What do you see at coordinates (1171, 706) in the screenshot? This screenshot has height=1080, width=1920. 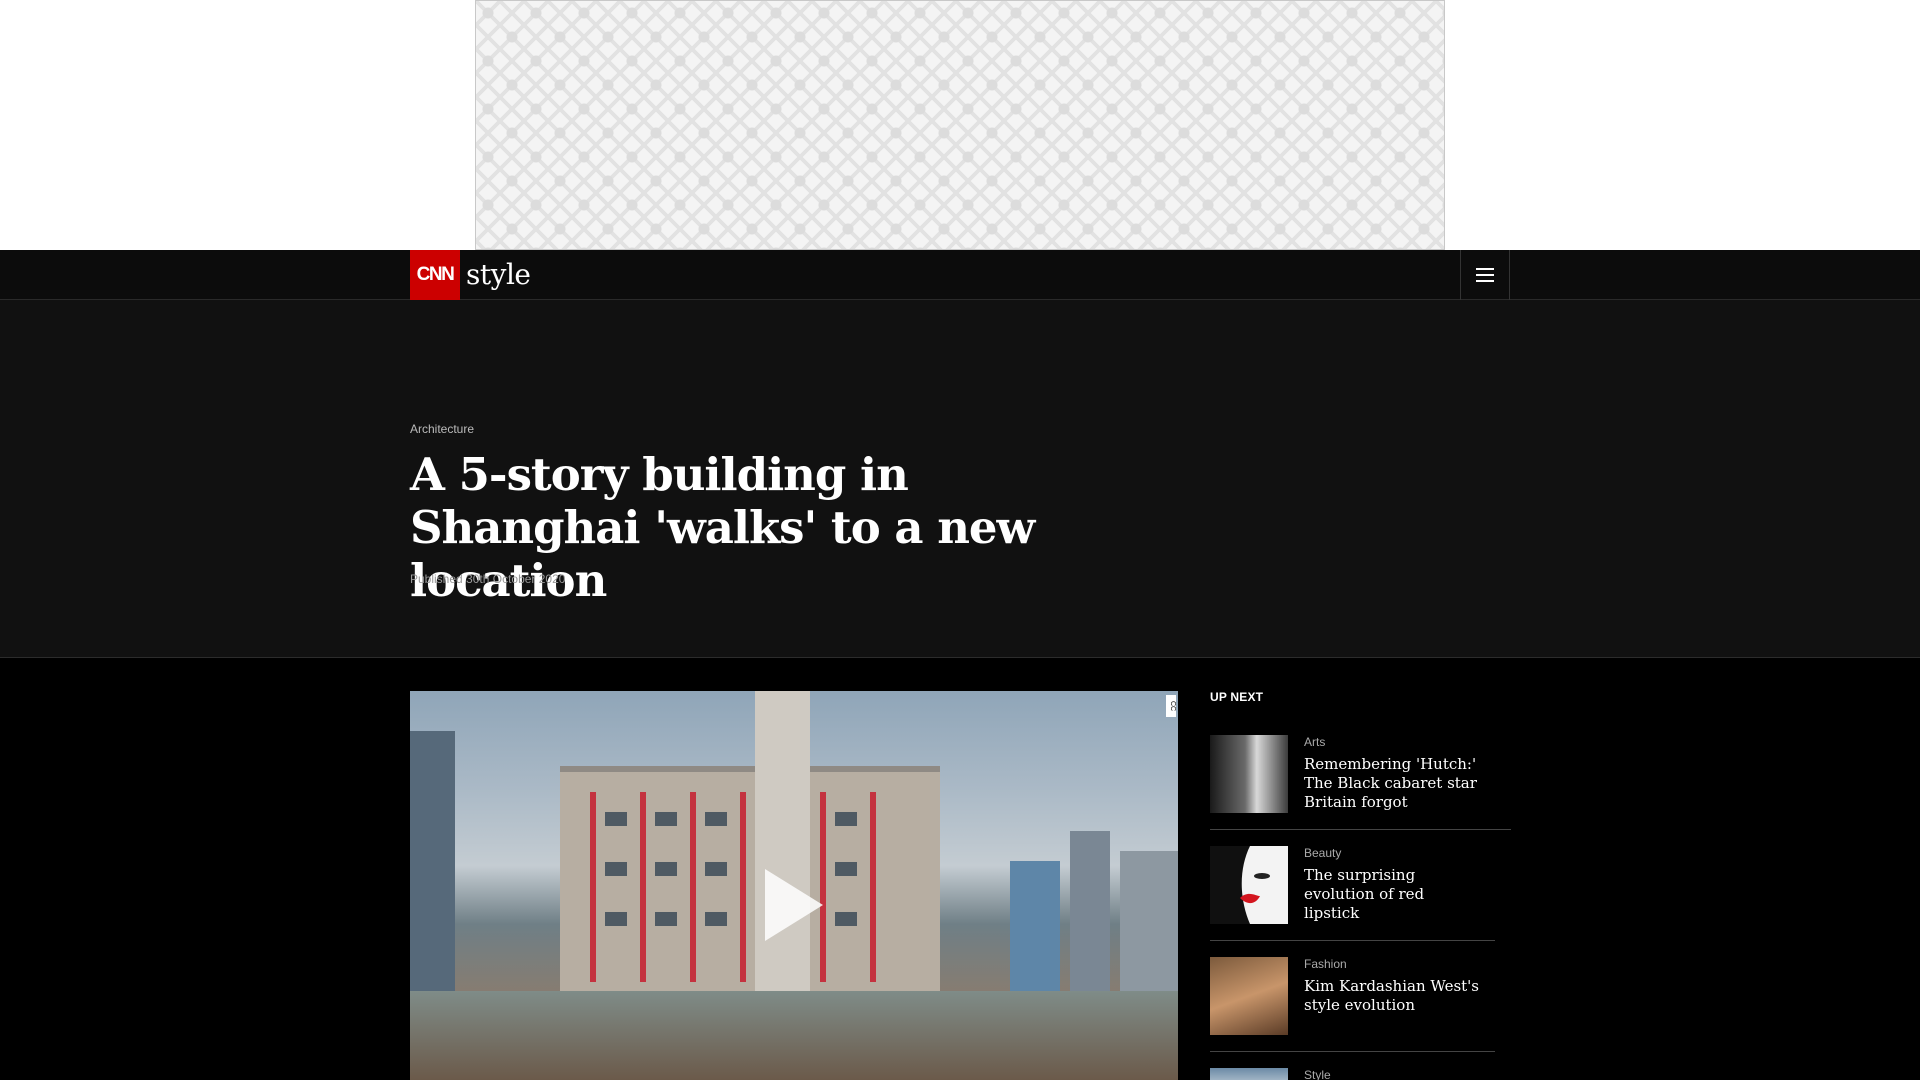 I see `closed-caption-tag: CC` at bounding box center [1171, 706].